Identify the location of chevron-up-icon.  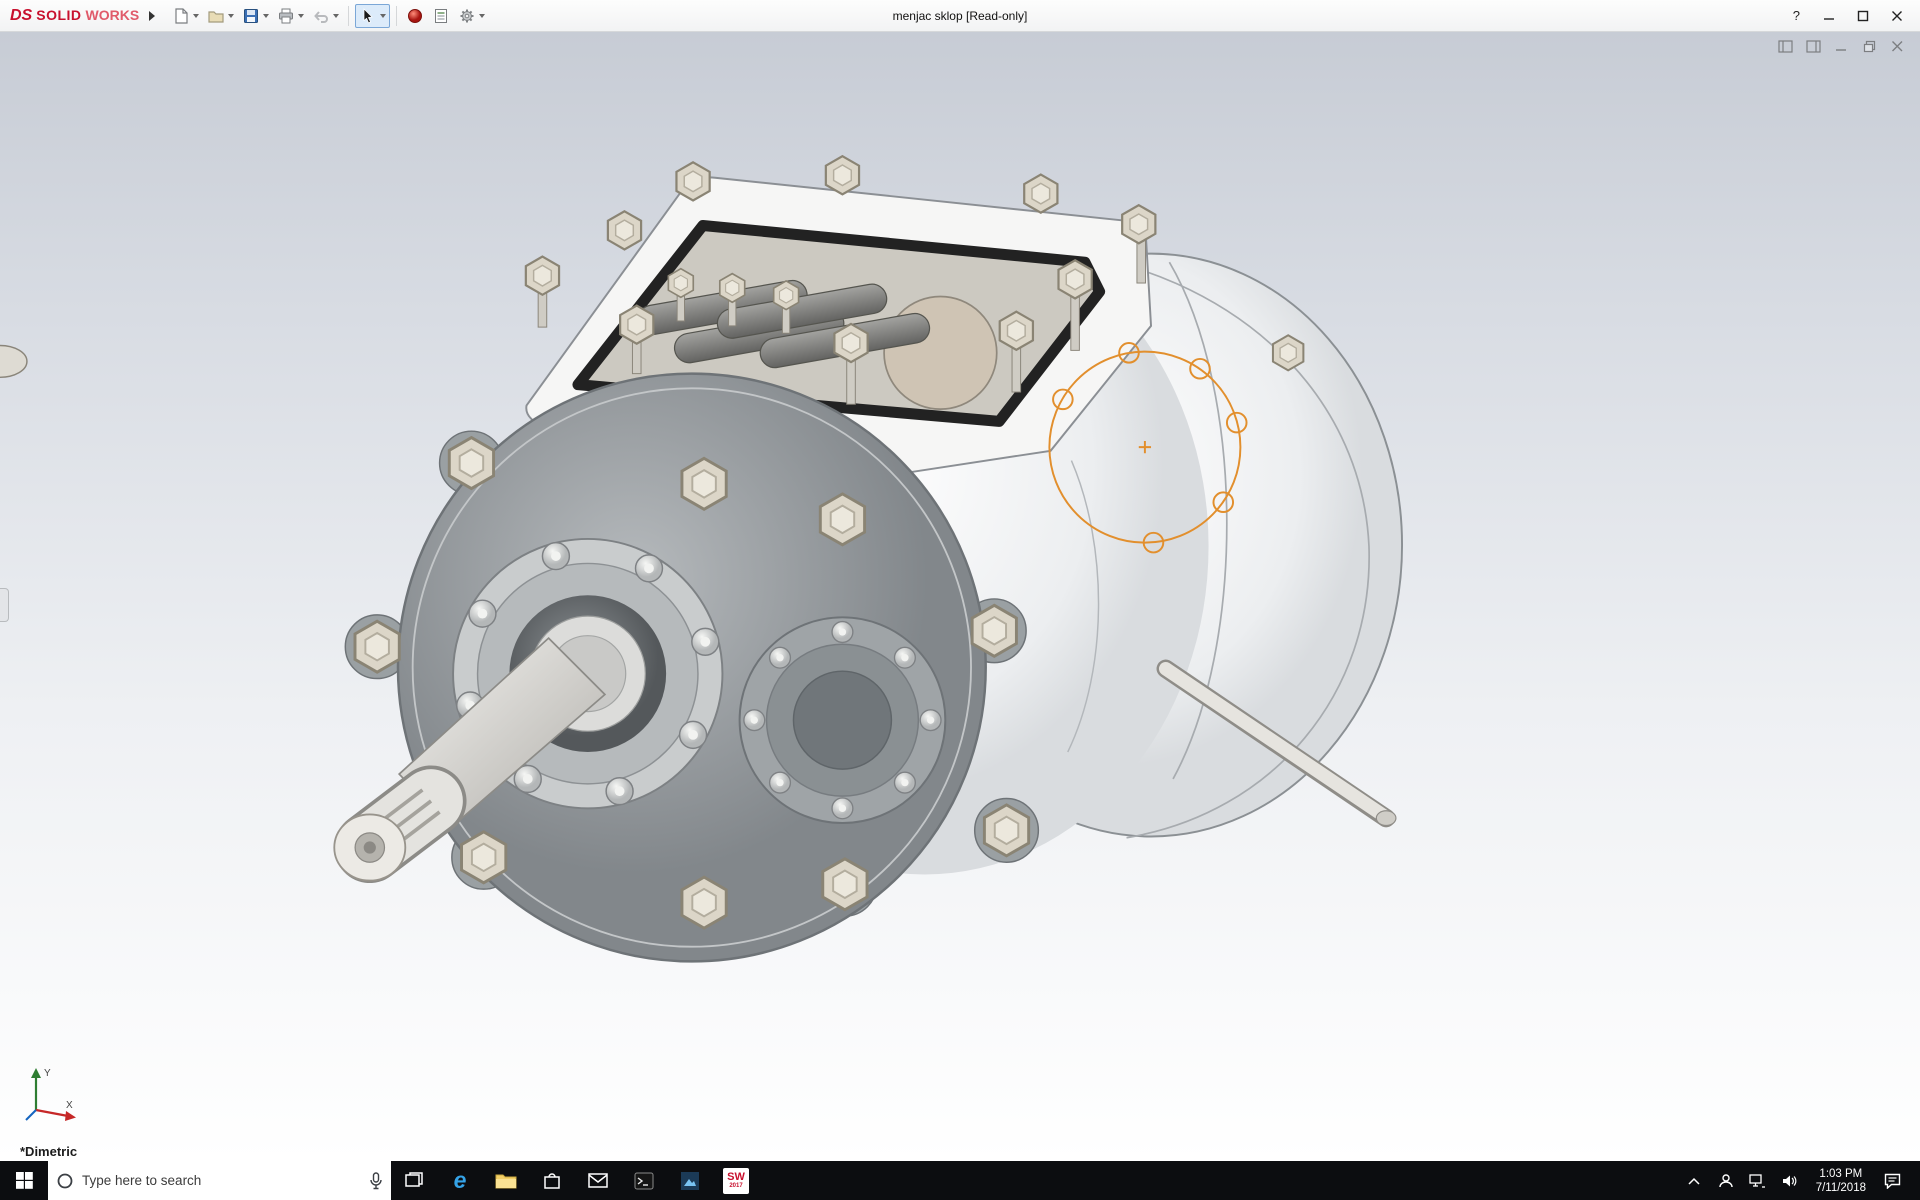
(1694, 1181).